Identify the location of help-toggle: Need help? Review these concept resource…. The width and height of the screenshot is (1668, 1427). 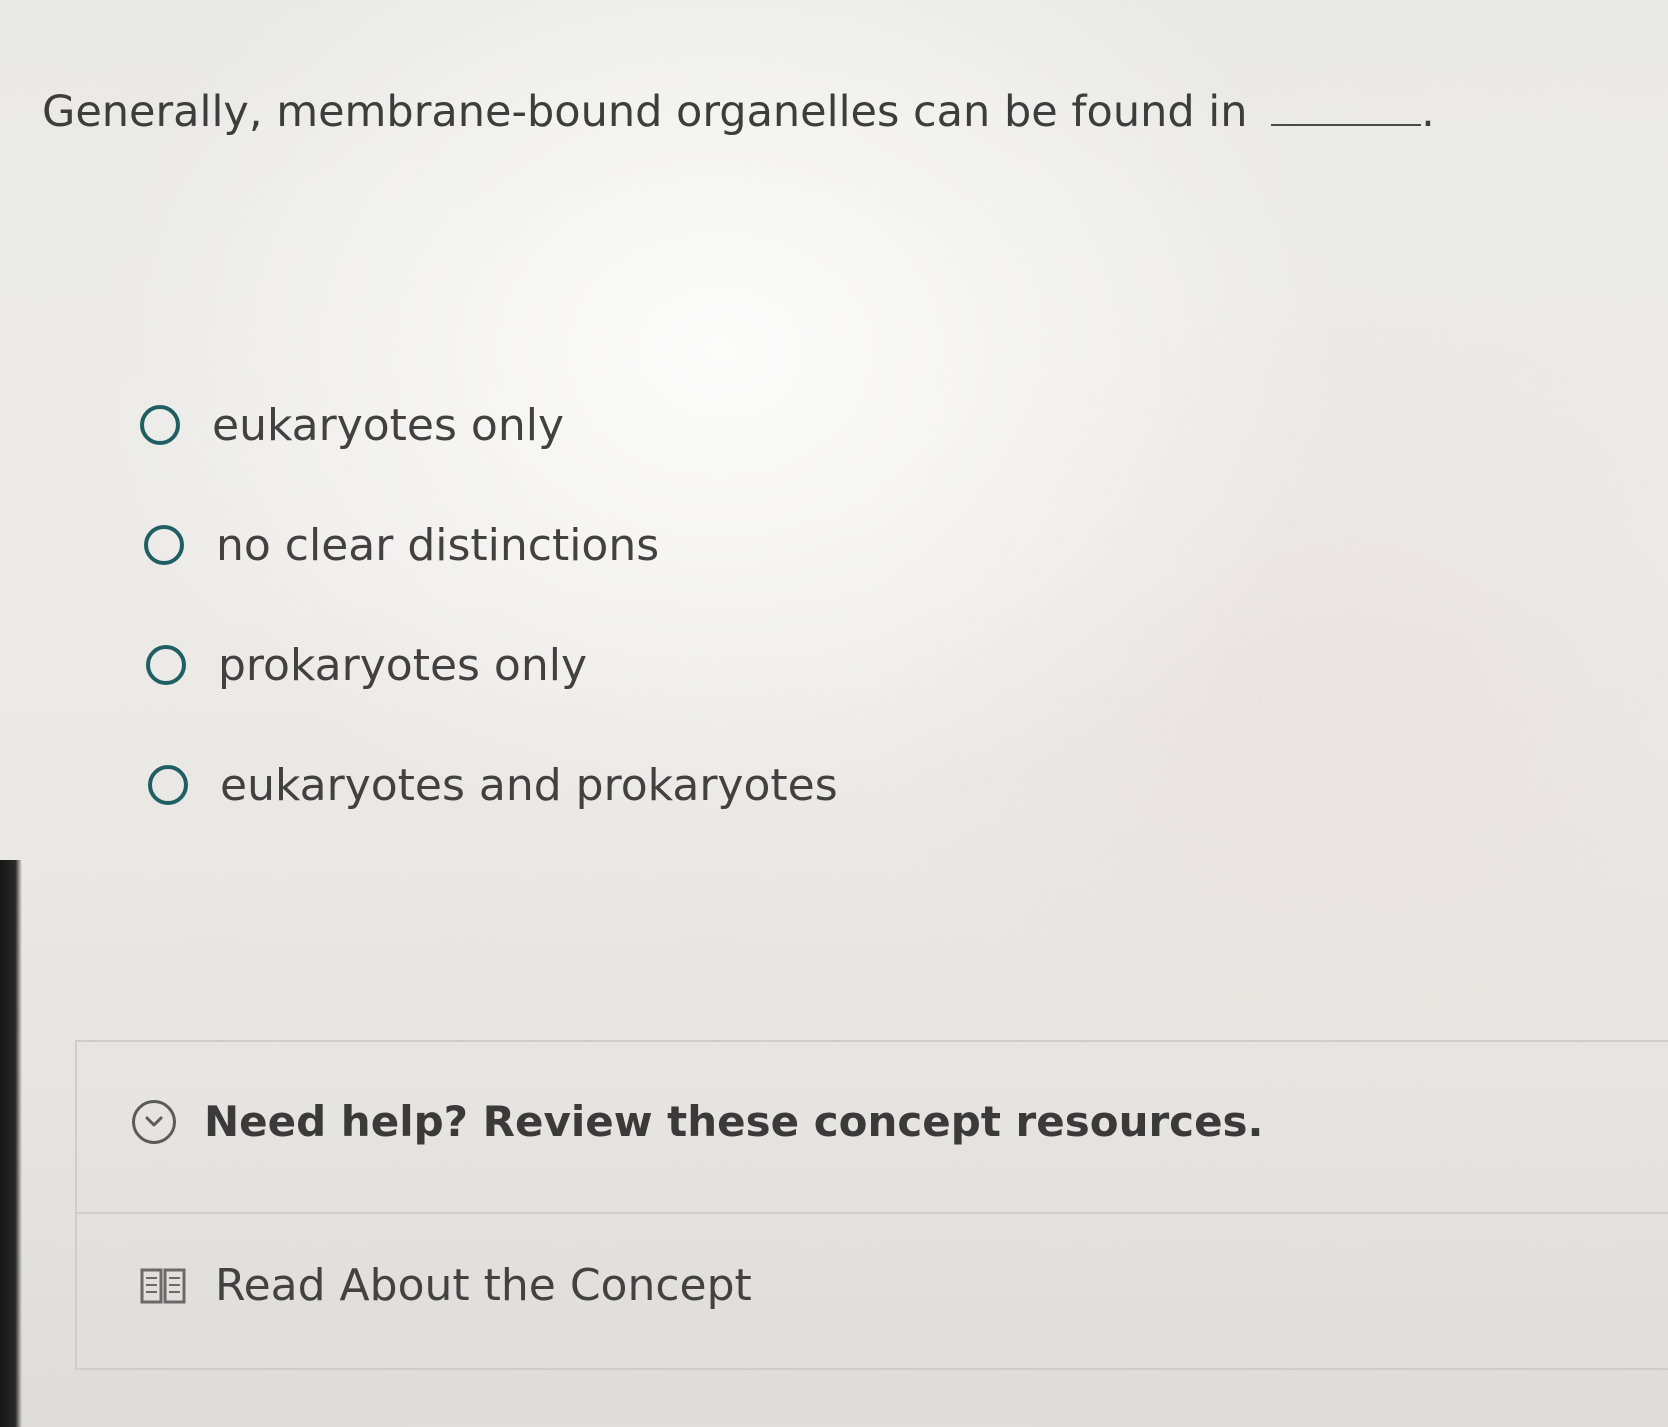
(698, 1121).